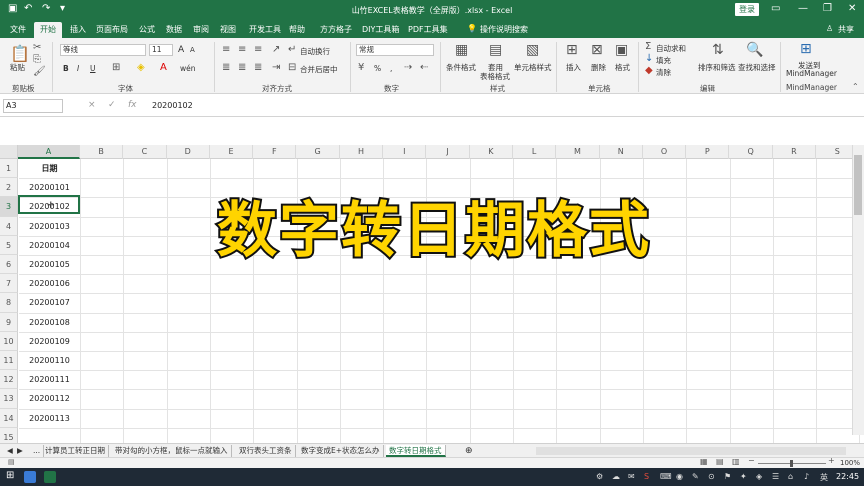  I want to click on name-box: A3, so click(33, 106).